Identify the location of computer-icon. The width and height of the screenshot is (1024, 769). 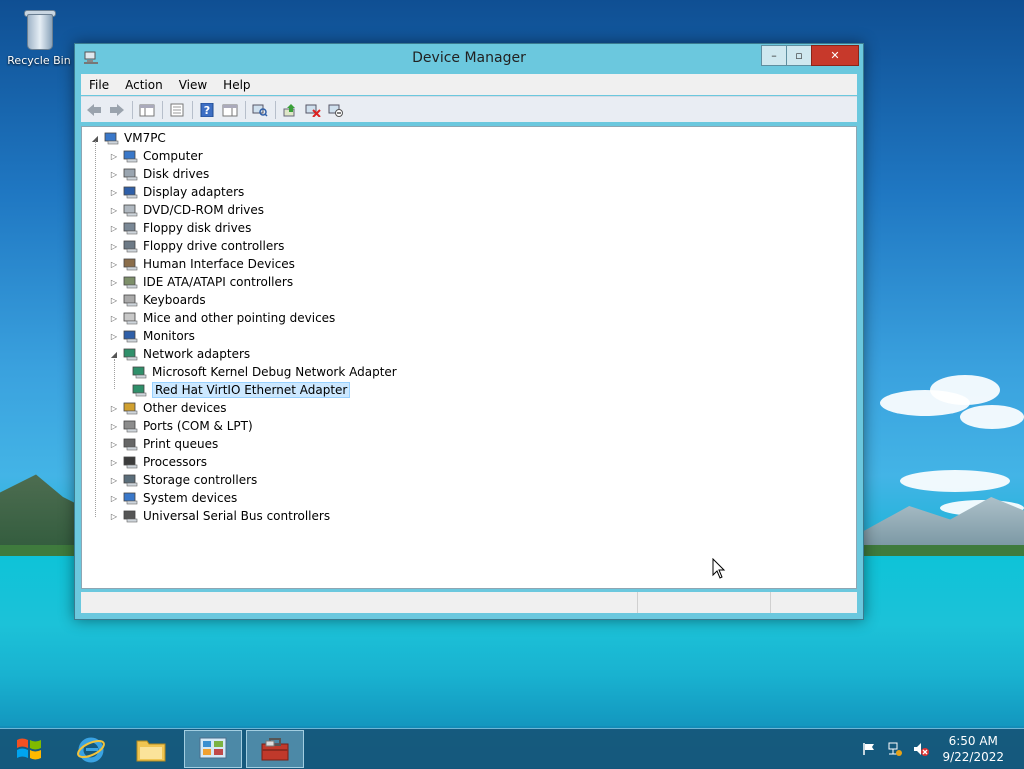
(130, 156).